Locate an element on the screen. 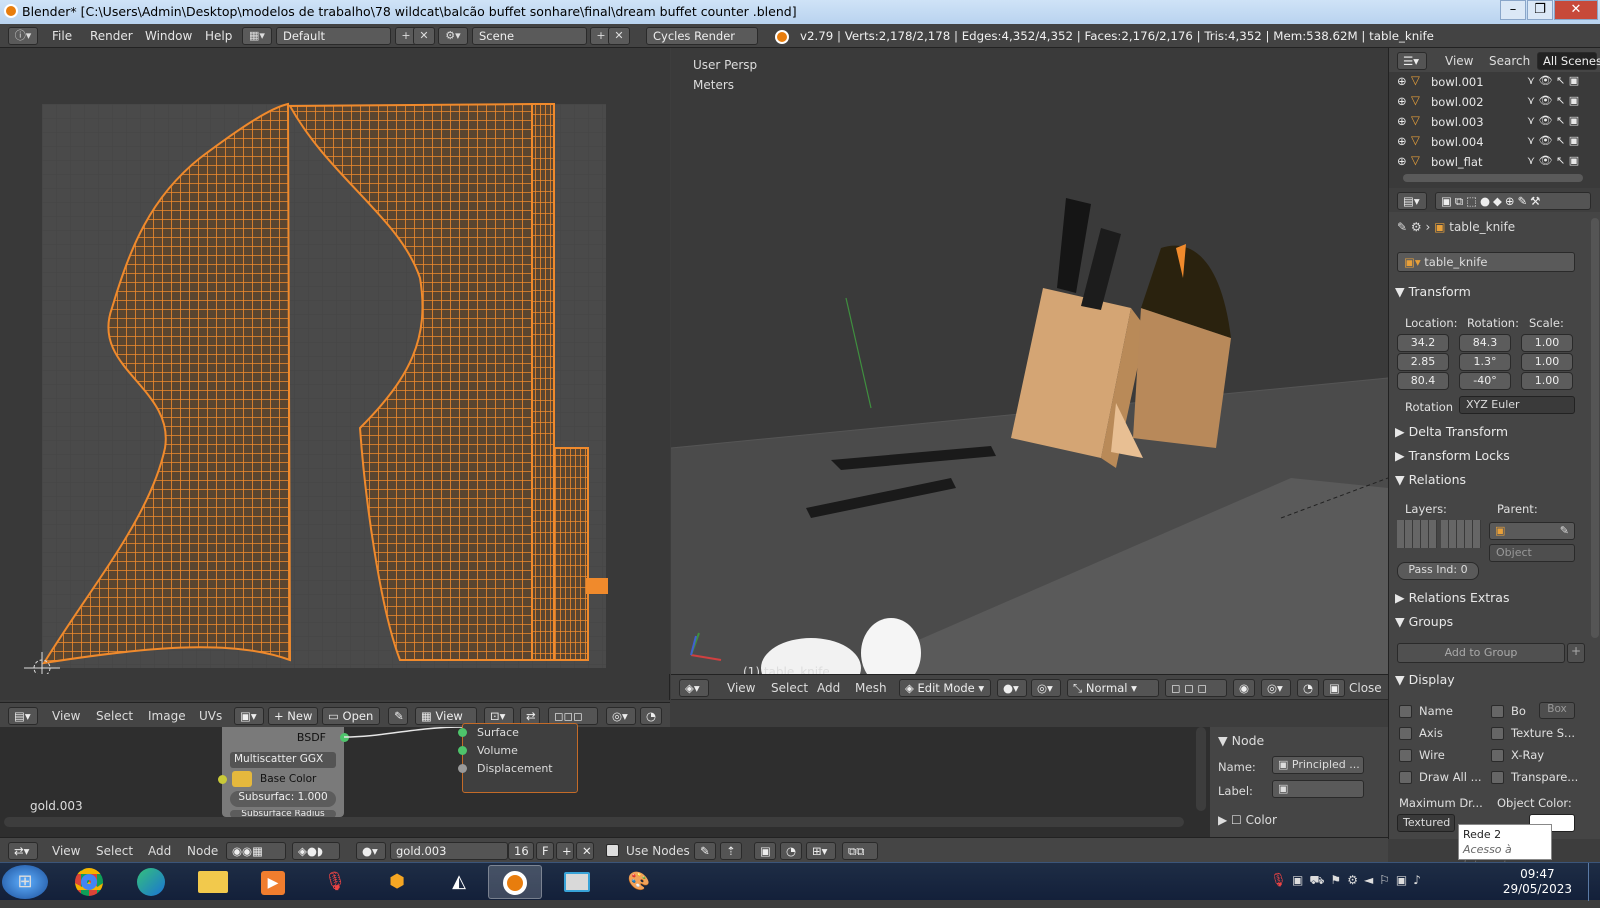 The width and height of the screenshot is (1600, 908). media-player-icon: ▶ is located at coordinates (273, 882).